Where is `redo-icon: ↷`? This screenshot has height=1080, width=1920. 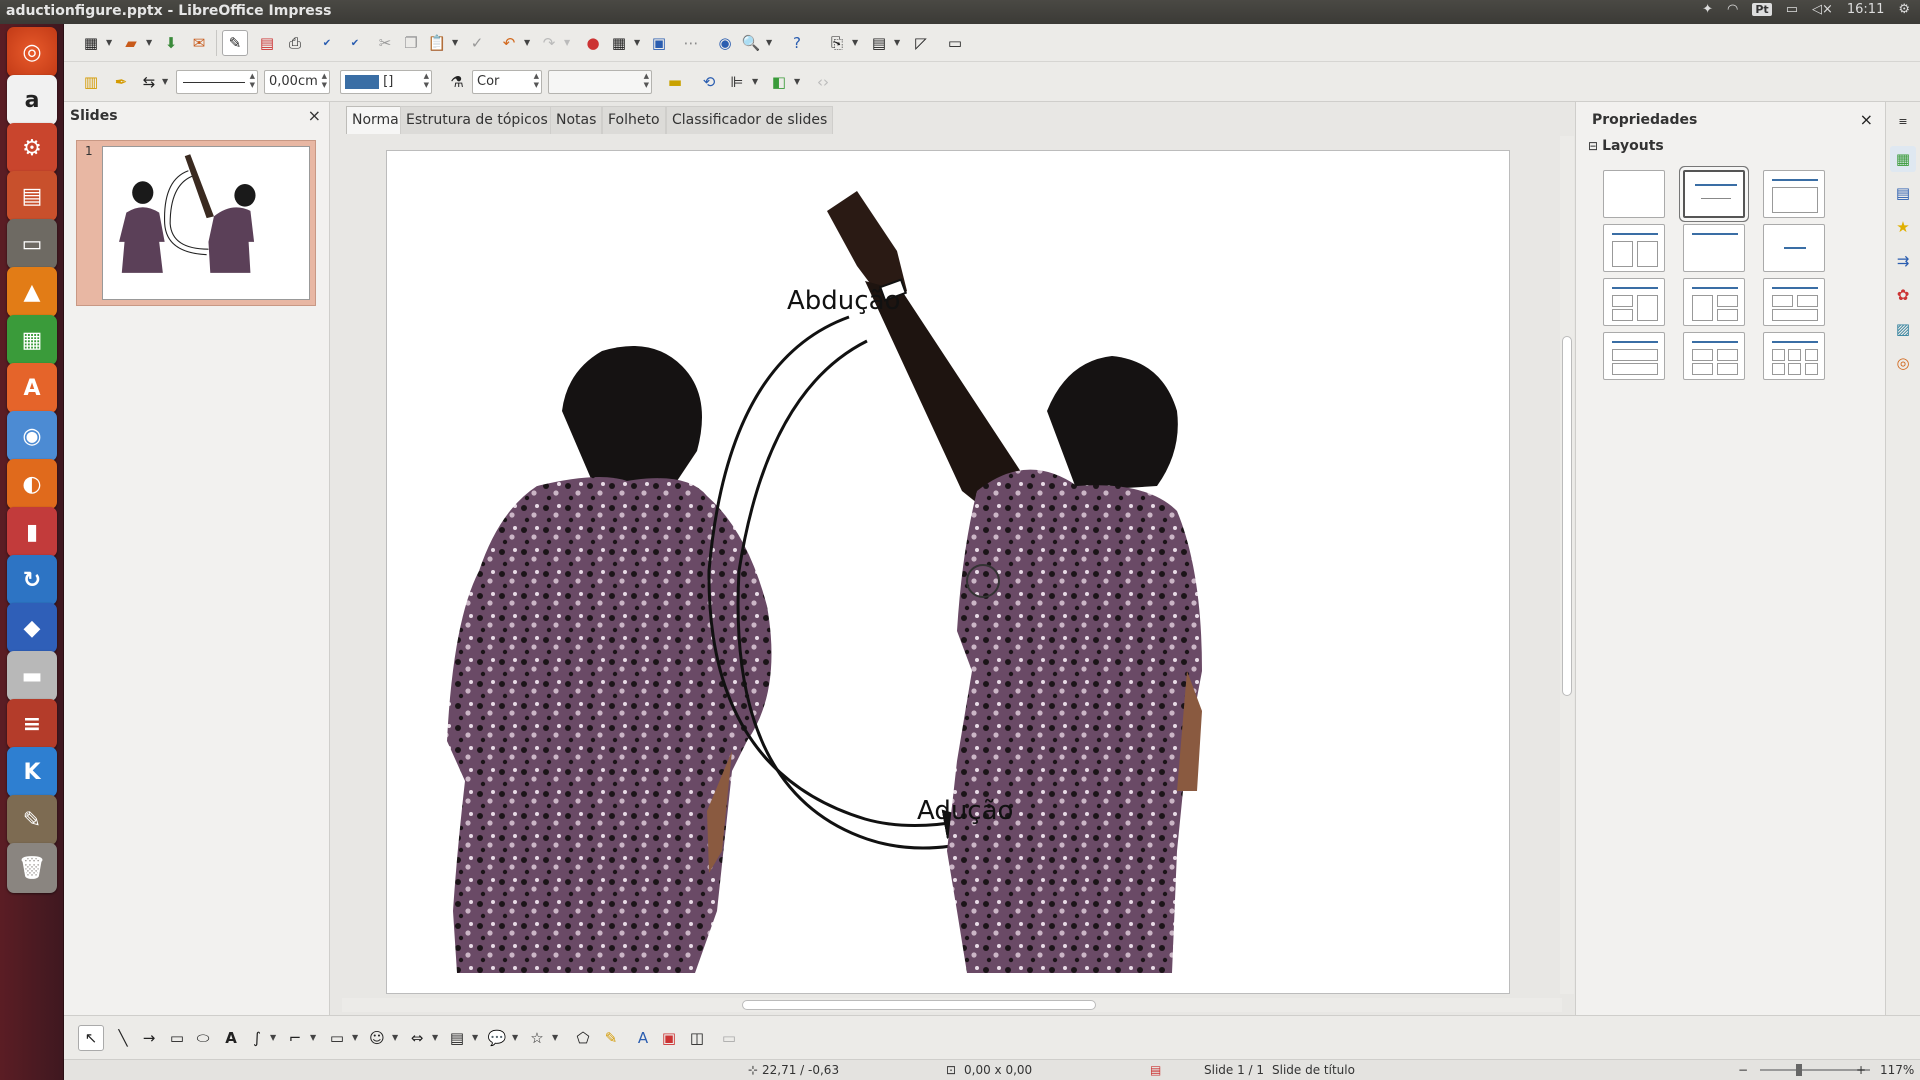 redo-icon: ↷ is located at coordinates (549, 43).